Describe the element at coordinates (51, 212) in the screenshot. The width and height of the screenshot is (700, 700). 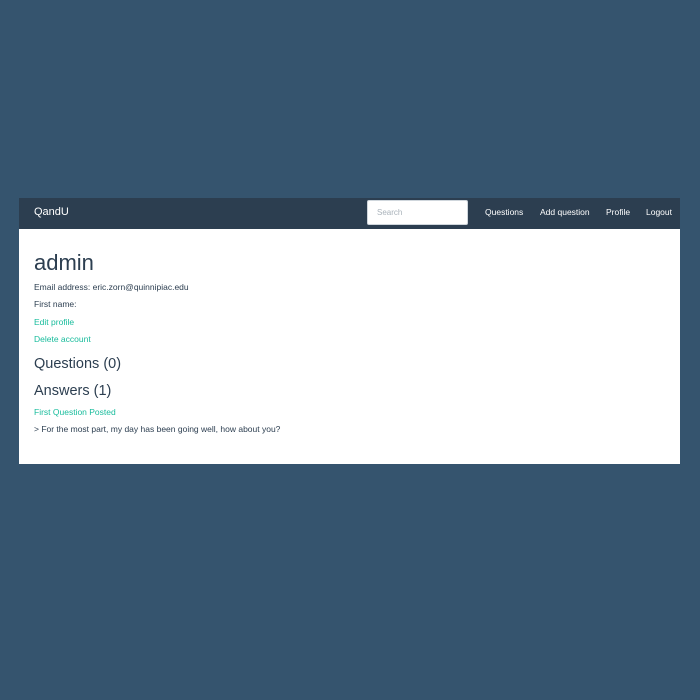
I see `brand-link: QandU` at that location.